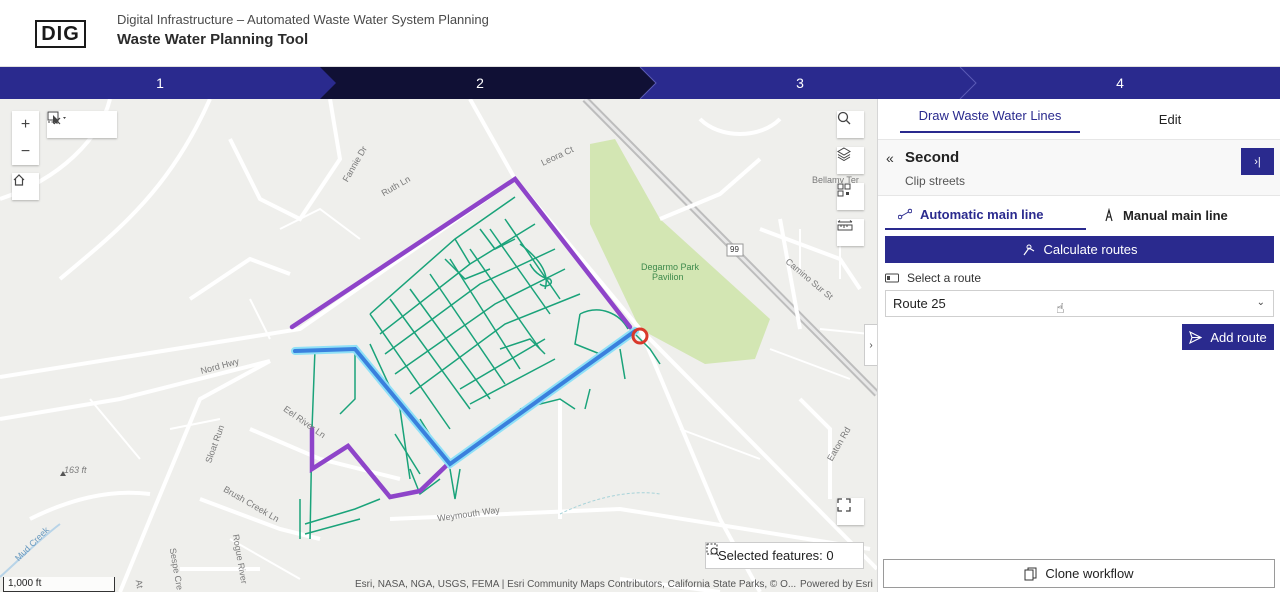 This screenshot has height=592, width=1280. I want to click on tab-draw-waste-water-lines: Draw Waste Water Lines, so click(990, 116).